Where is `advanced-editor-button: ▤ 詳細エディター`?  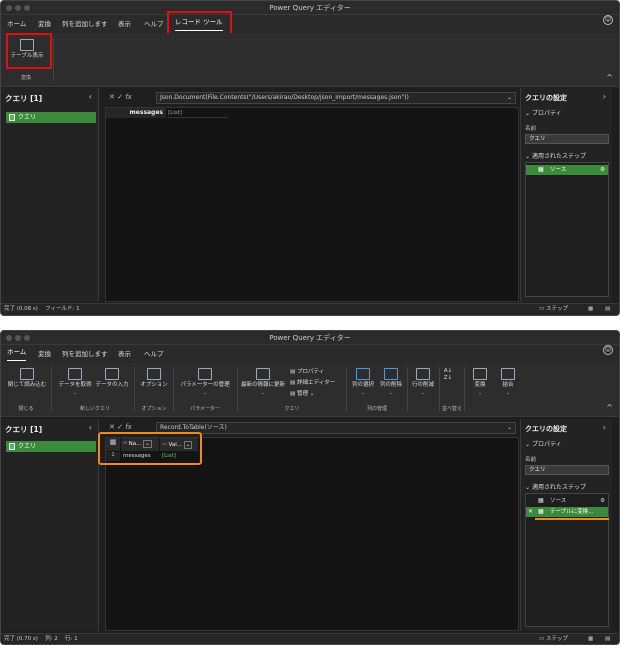
advanced-editor-button: ▤ 詳細エディター is located at coordinates (312, 383).